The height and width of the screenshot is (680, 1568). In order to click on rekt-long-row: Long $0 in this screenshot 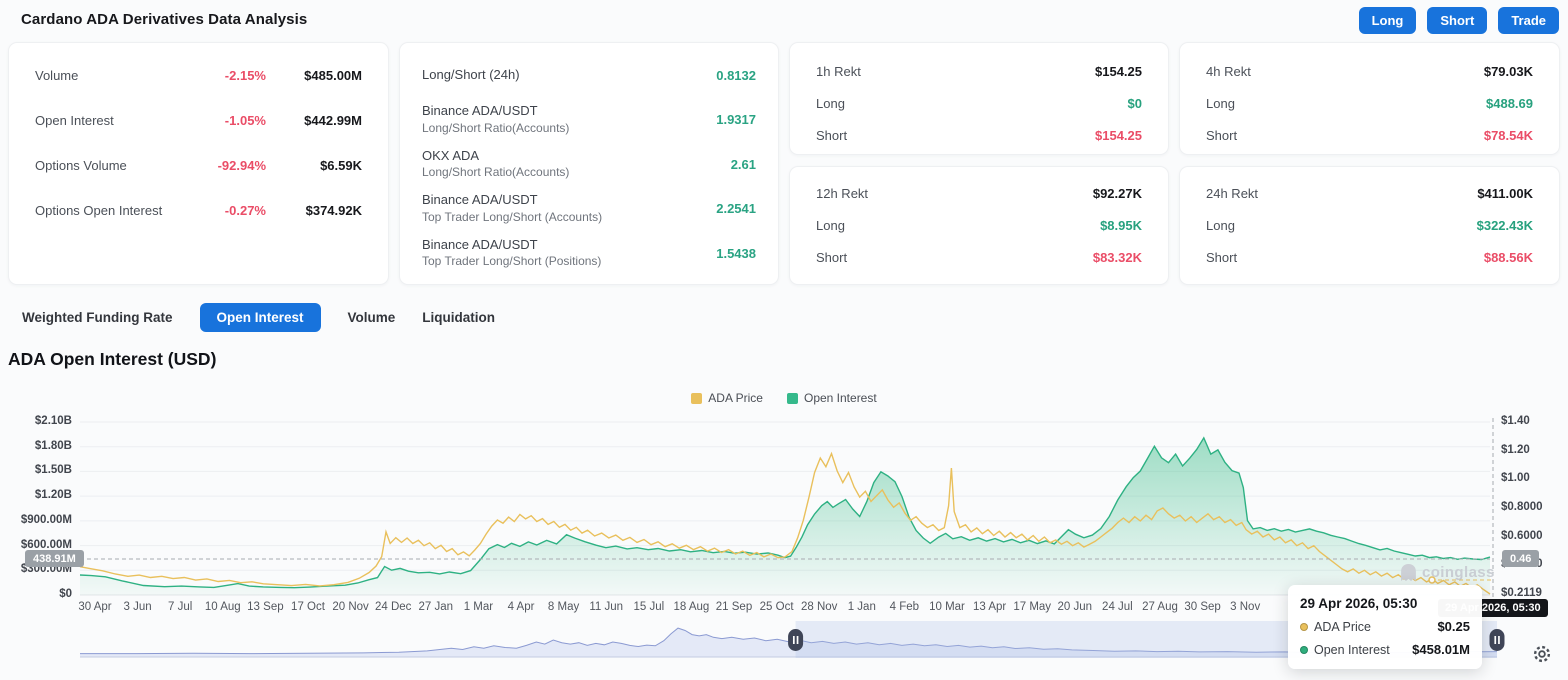, I will do `click(979, 103)`.